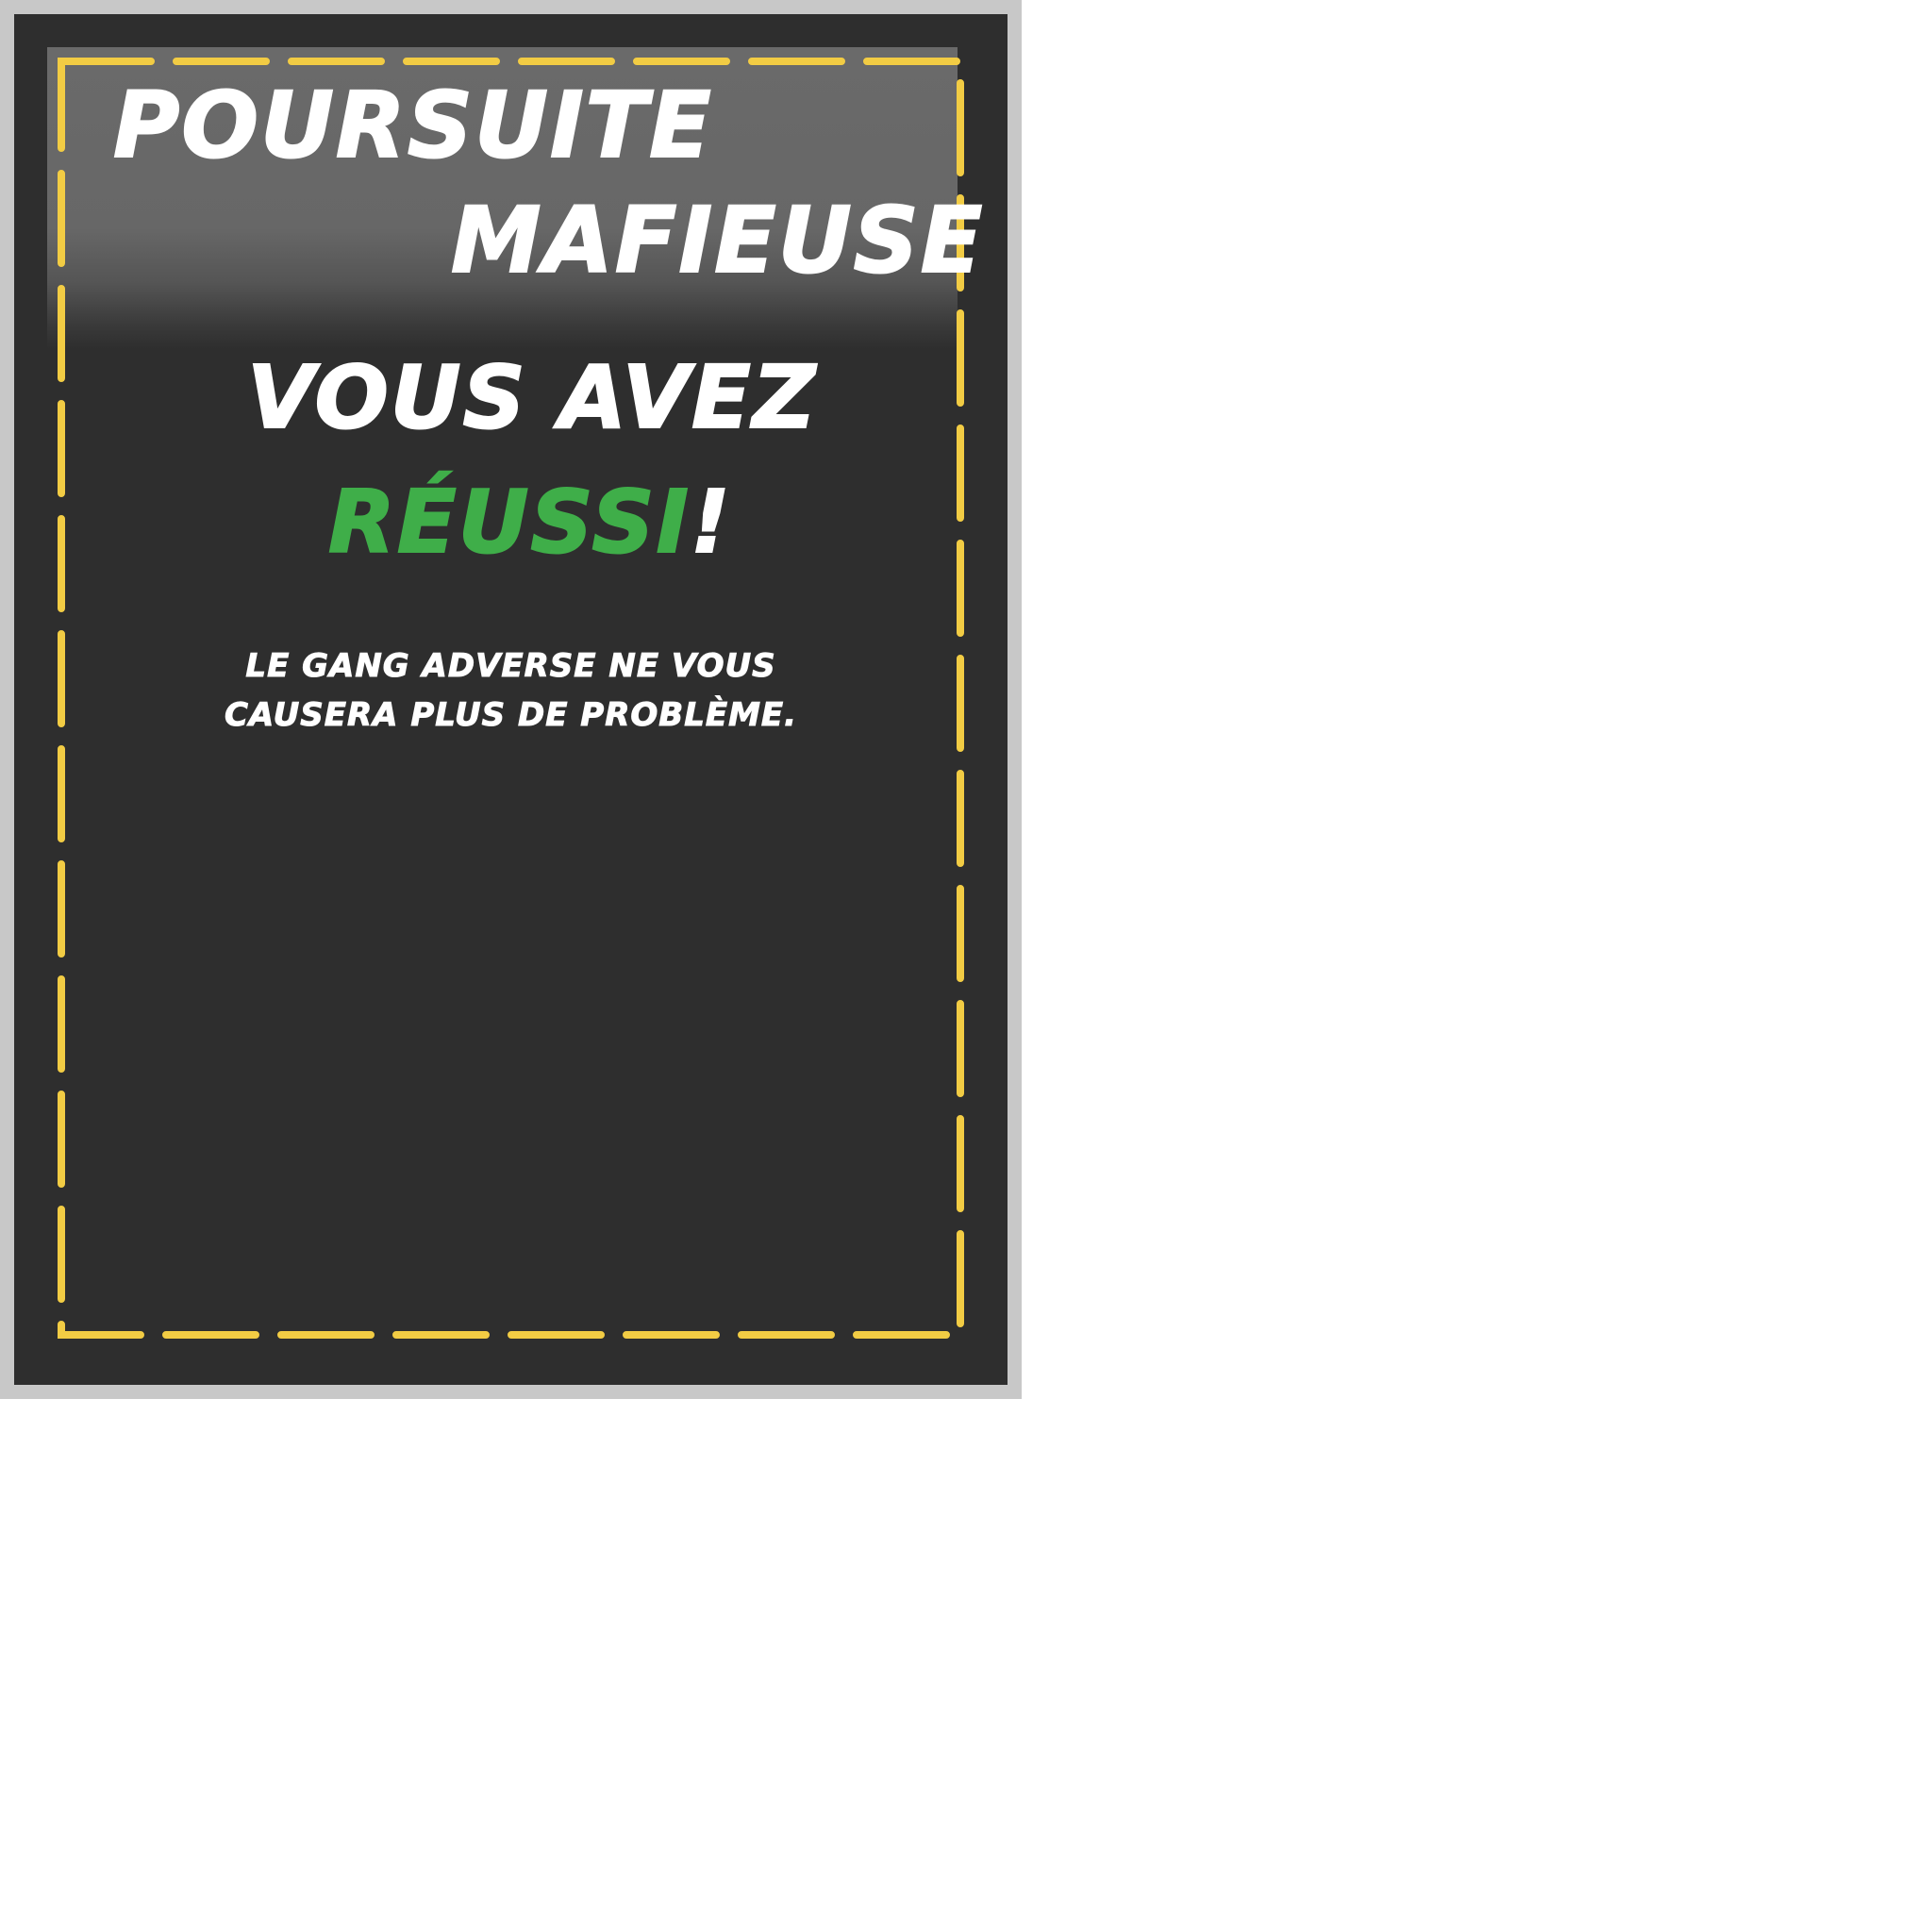  What do you see at coordinates (532, 397) in the screenshot?
I see `result-headline-line-1: Vous avez` at bounding box center [532, 397].